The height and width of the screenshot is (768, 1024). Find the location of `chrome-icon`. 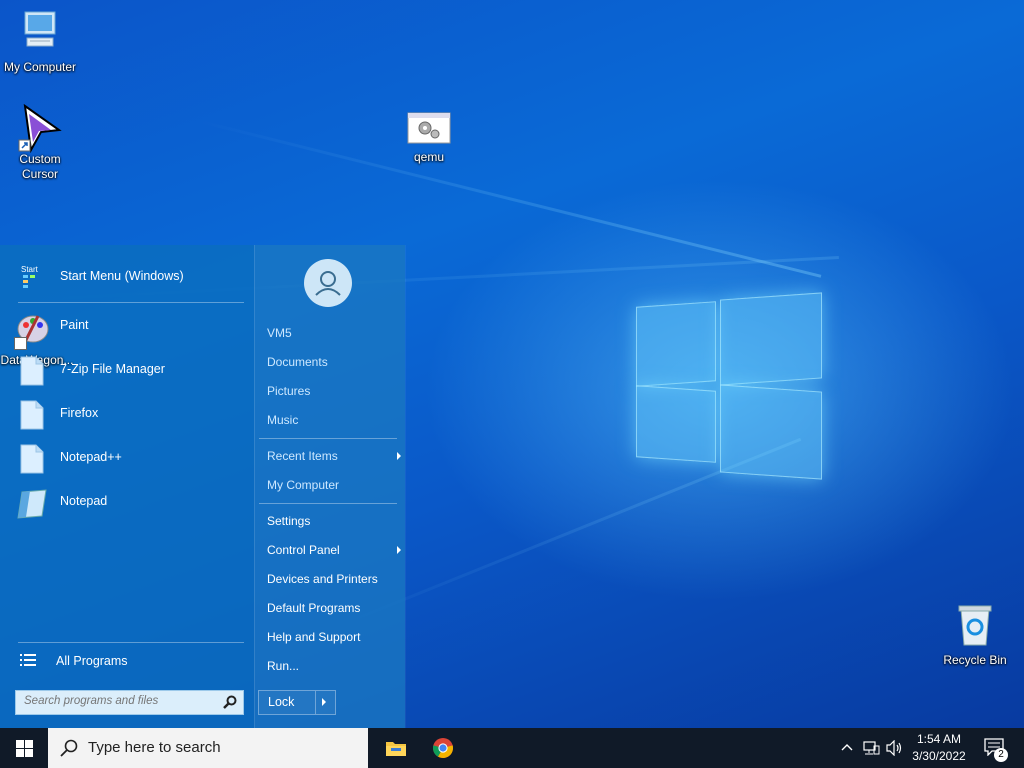

chrome-icon is located at coordinates (443, 748).